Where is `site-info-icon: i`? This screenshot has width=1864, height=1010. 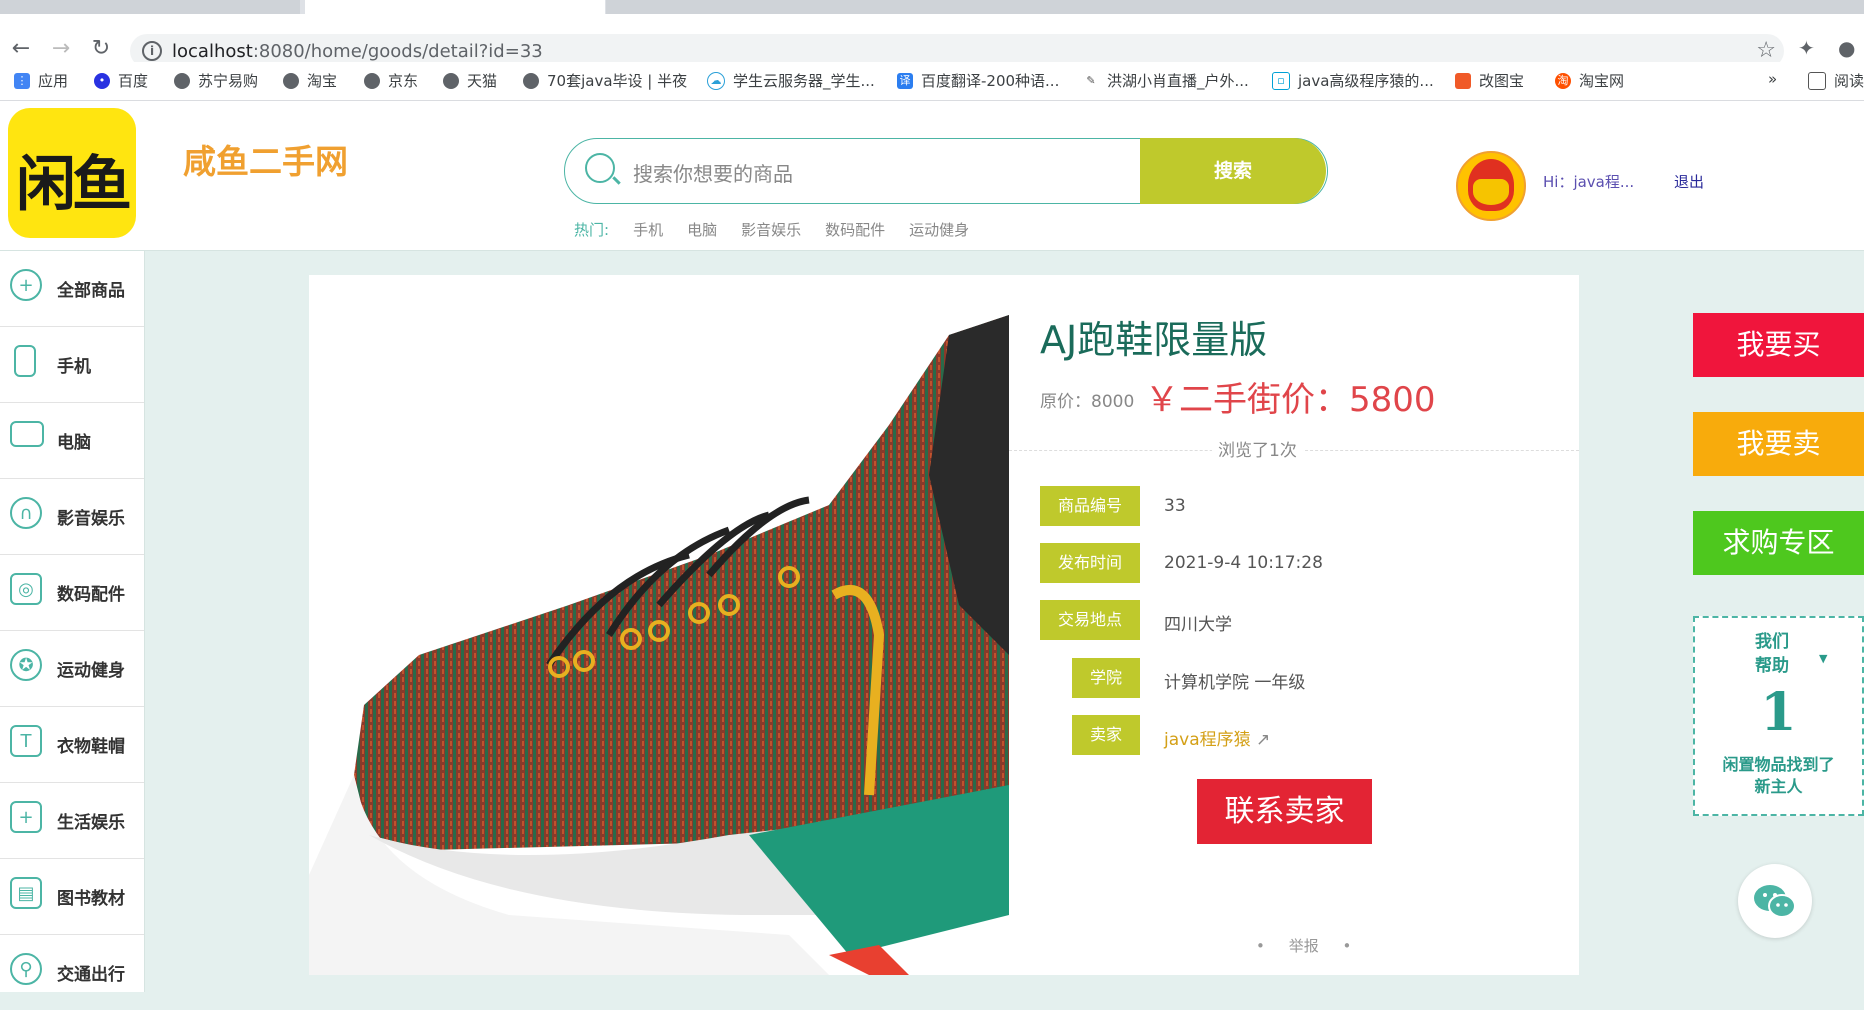
site-info-icon: i is located at coordinates (152, 51).